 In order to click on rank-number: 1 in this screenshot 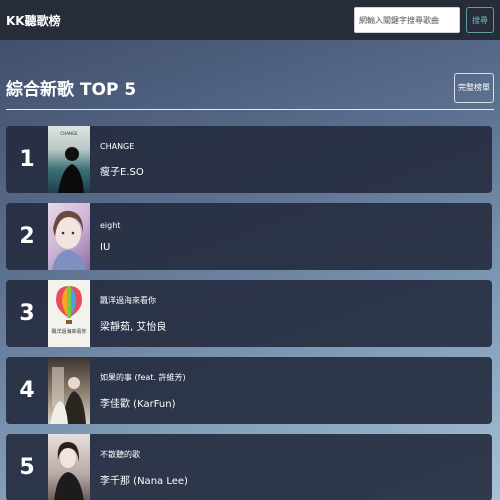, I will do `click(27, 159)`.